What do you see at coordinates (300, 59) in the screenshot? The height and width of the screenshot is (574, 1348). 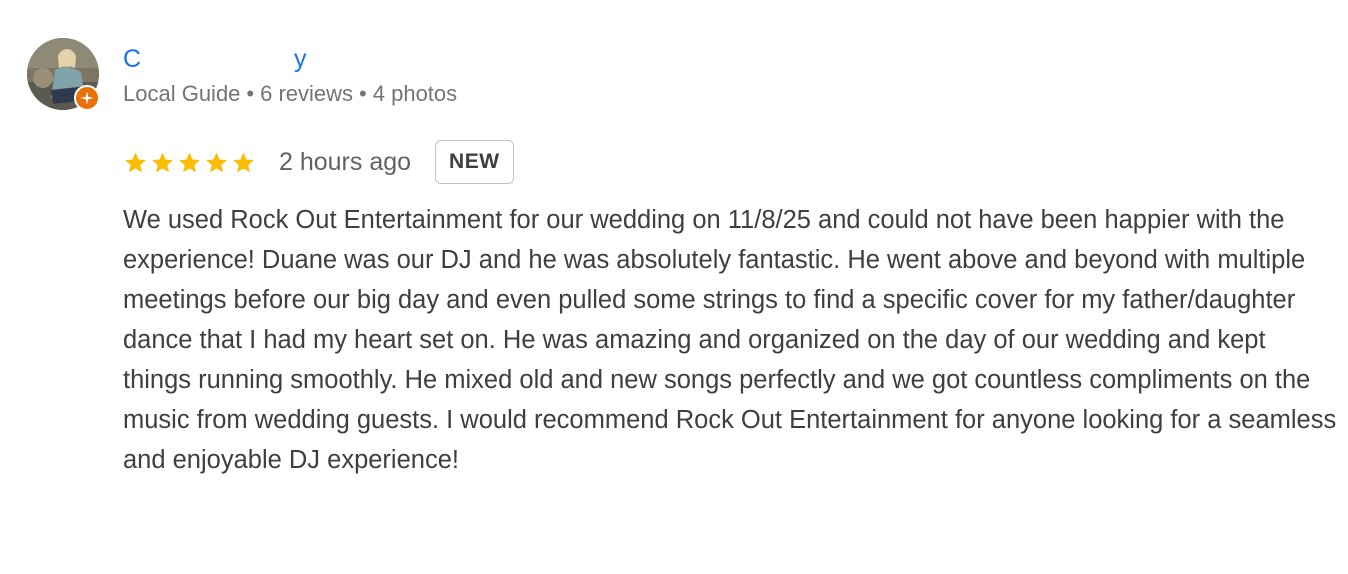 I see `reviewer-name-tail: y` at bounding box center [300, 59].